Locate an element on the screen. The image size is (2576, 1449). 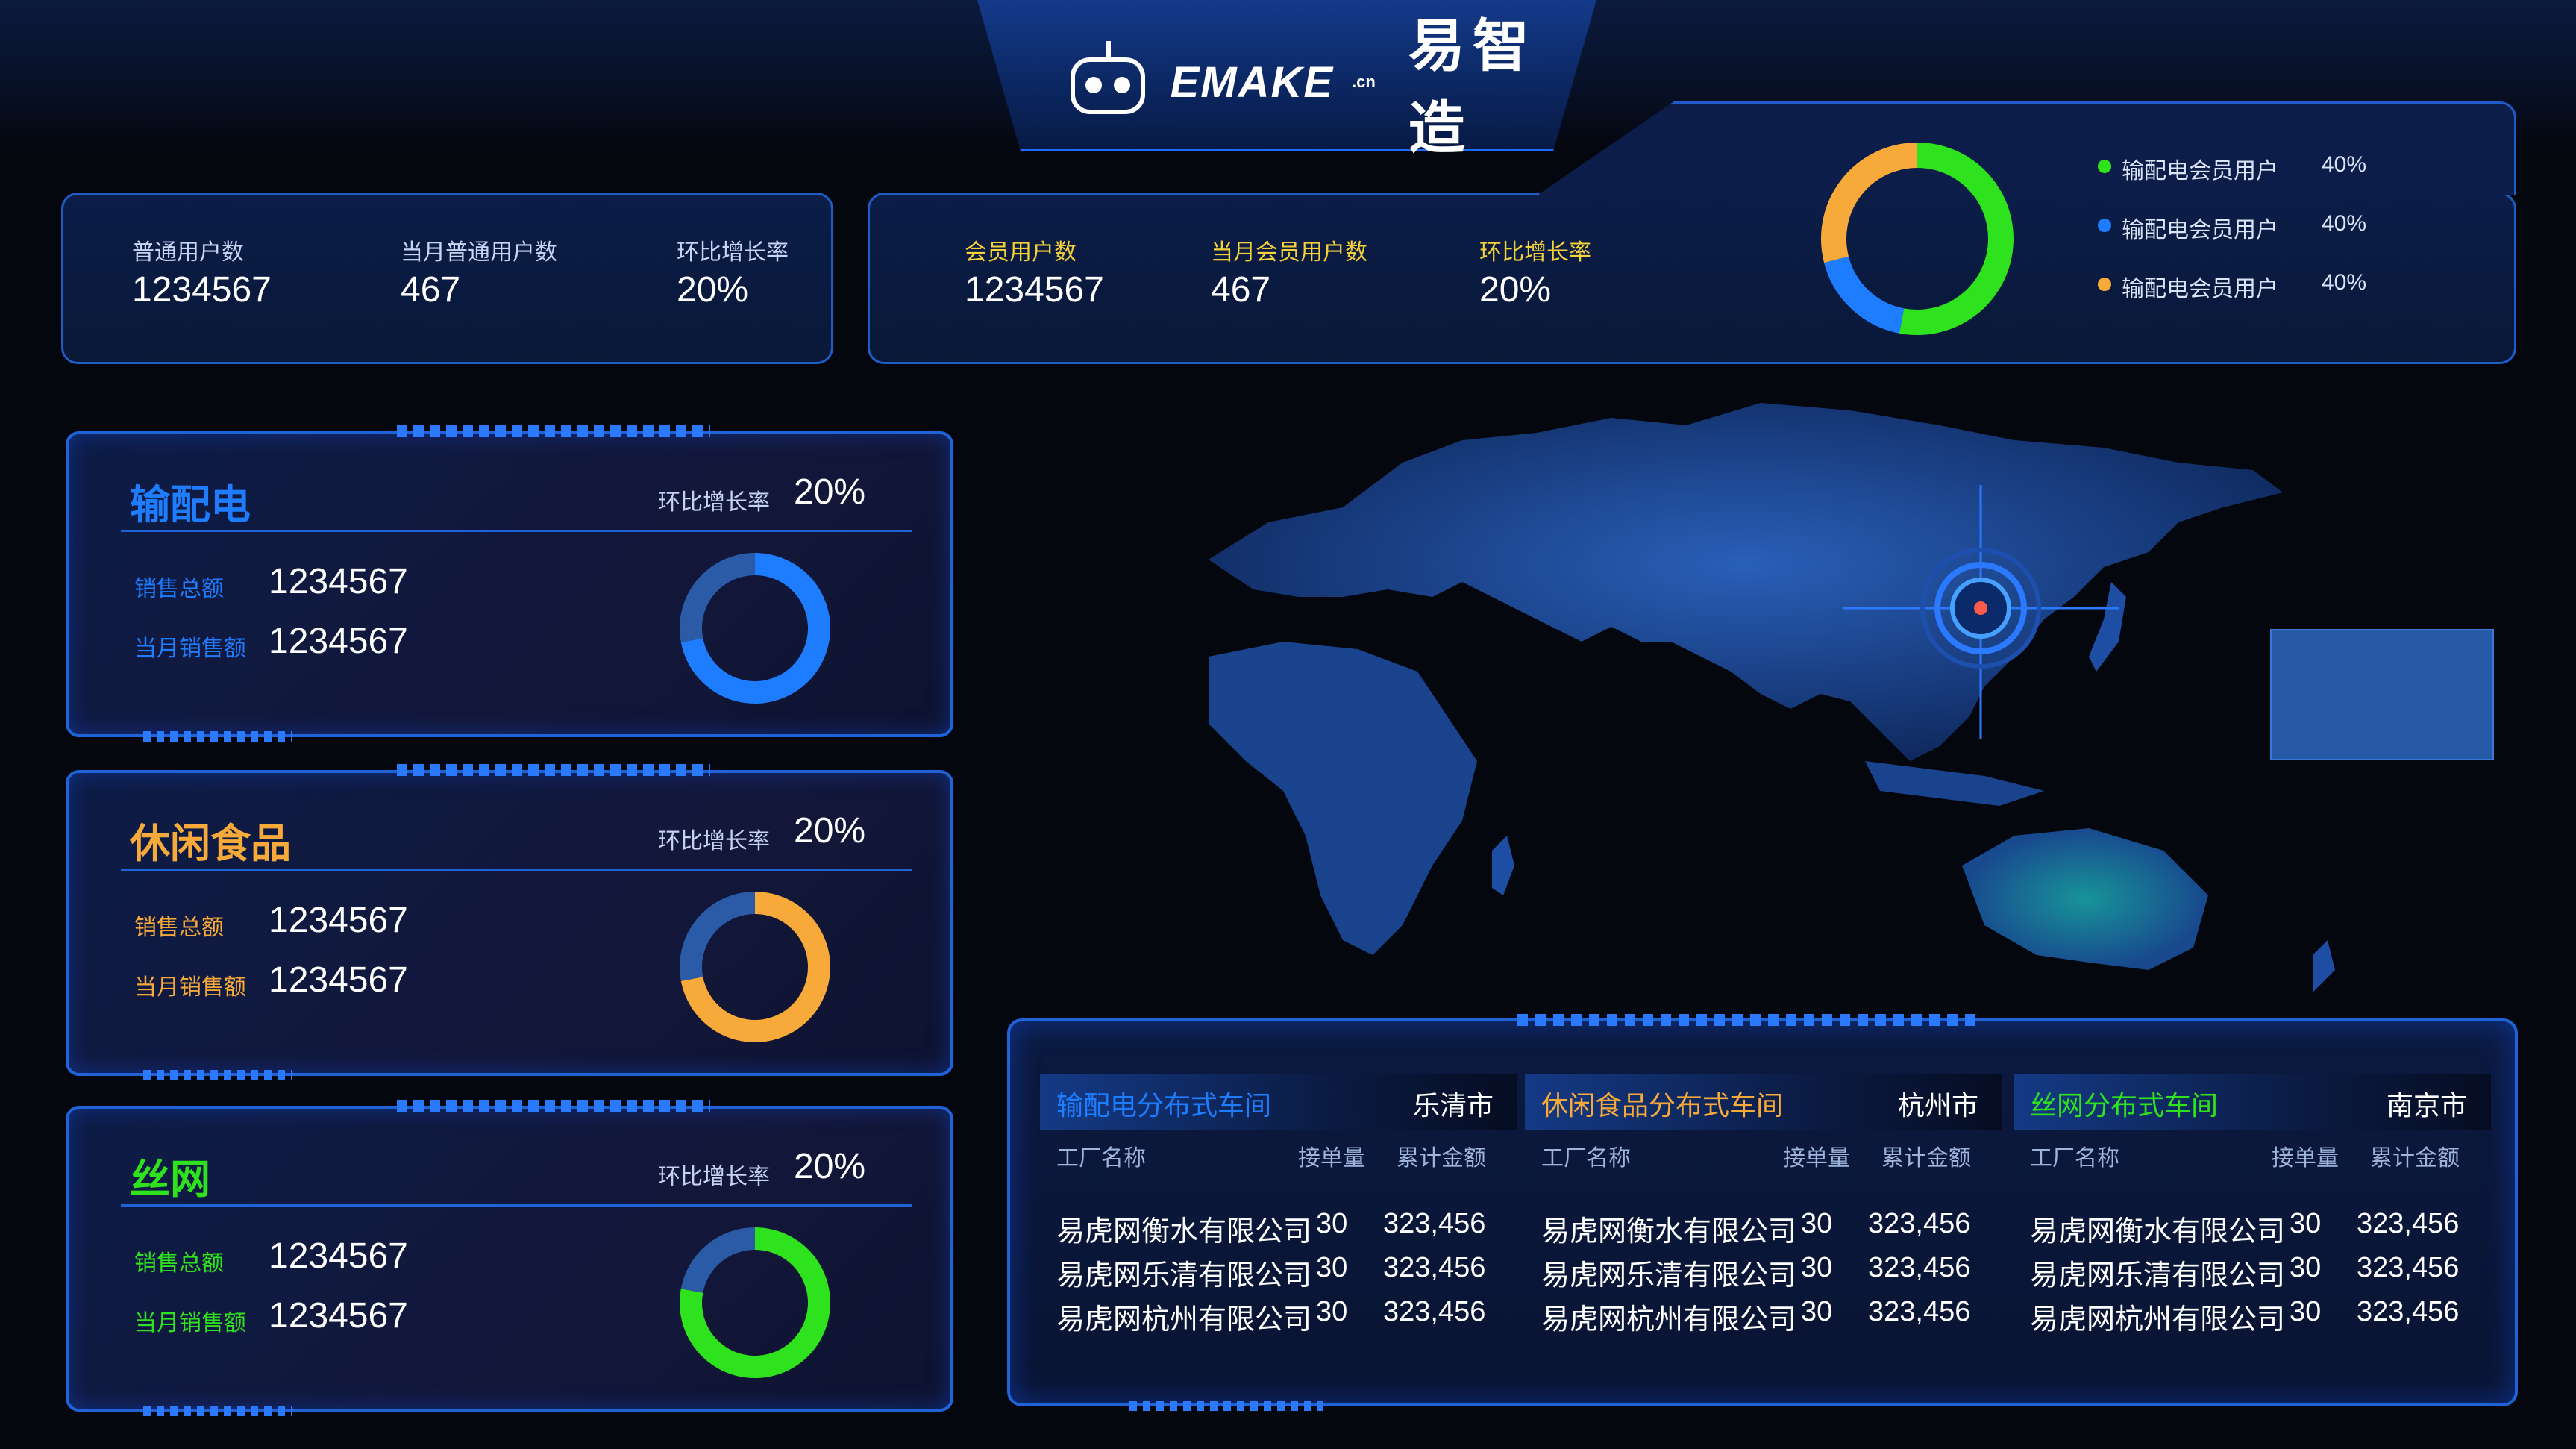
brand-name: 易智造 is located at coordinates (1472, 87).